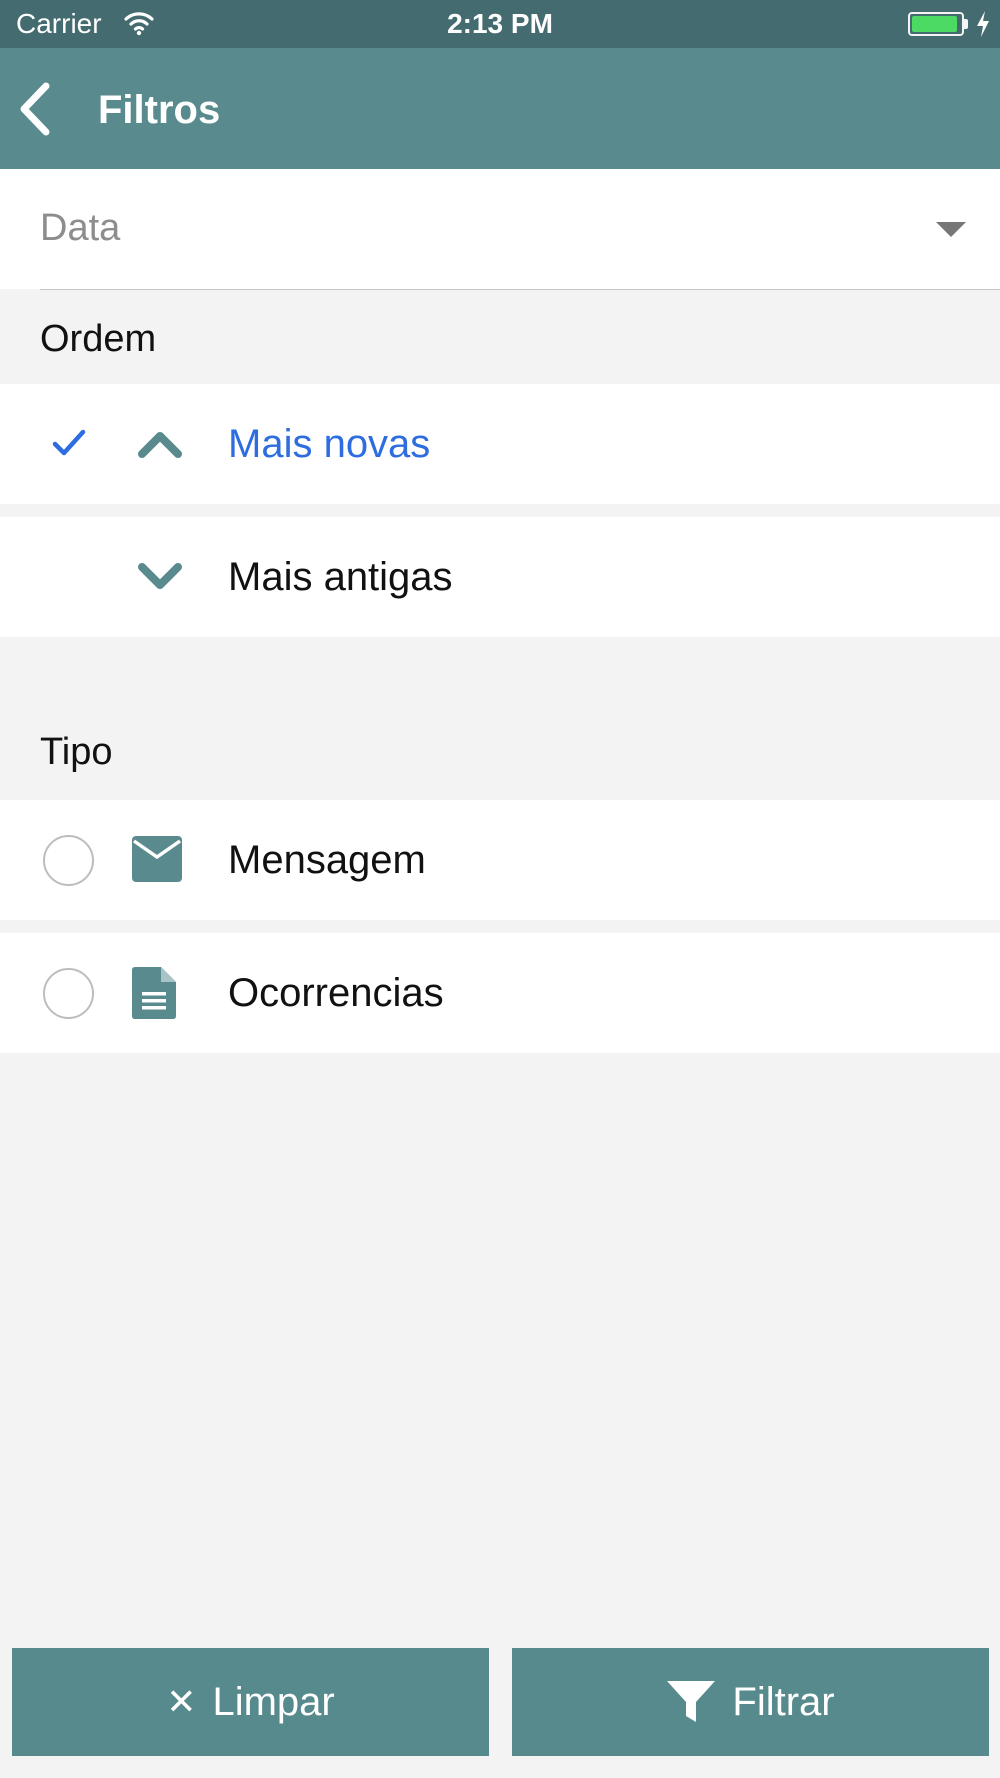  I want to click on chevron-left-icon, so click(36, 109).